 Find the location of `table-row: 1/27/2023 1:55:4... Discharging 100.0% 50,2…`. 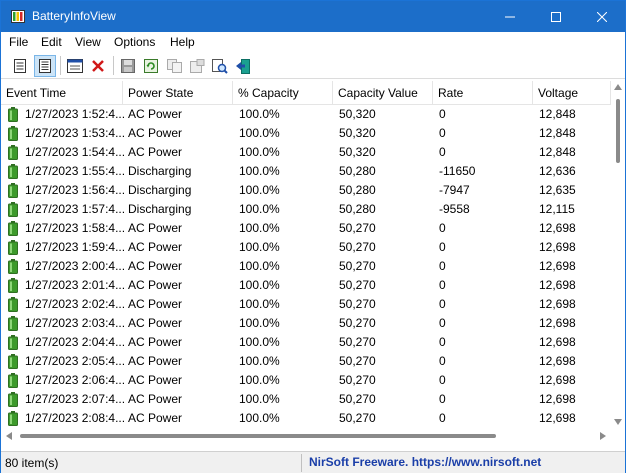

table-row: 1/27/2023 1:55:4... Discharging 100.0% 50,2… is located at coordinates (306, 171).